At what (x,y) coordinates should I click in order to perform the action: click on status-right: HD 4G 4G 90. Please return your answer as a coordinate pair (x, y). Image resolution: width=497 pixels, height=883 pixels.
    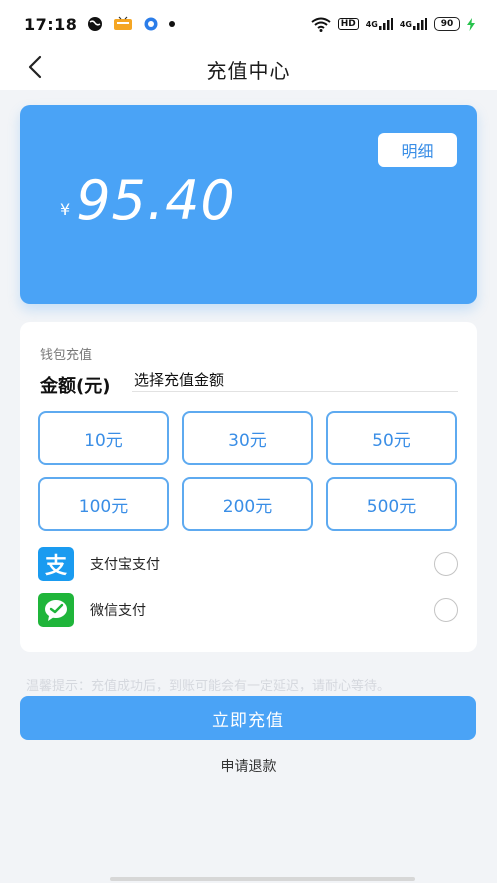
    Looking at the image, I should click on (393, 24).